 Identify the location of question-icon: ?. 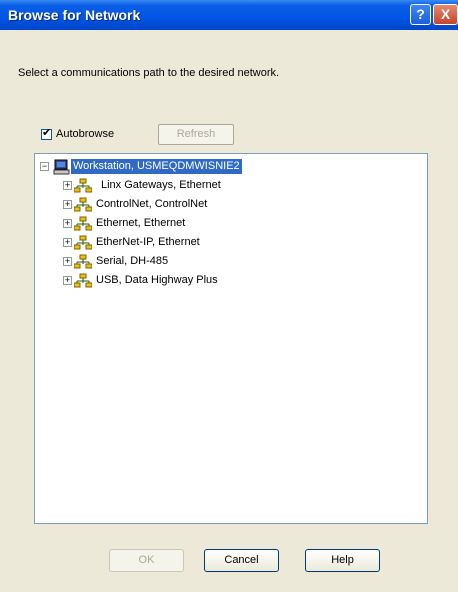
(420, 14).